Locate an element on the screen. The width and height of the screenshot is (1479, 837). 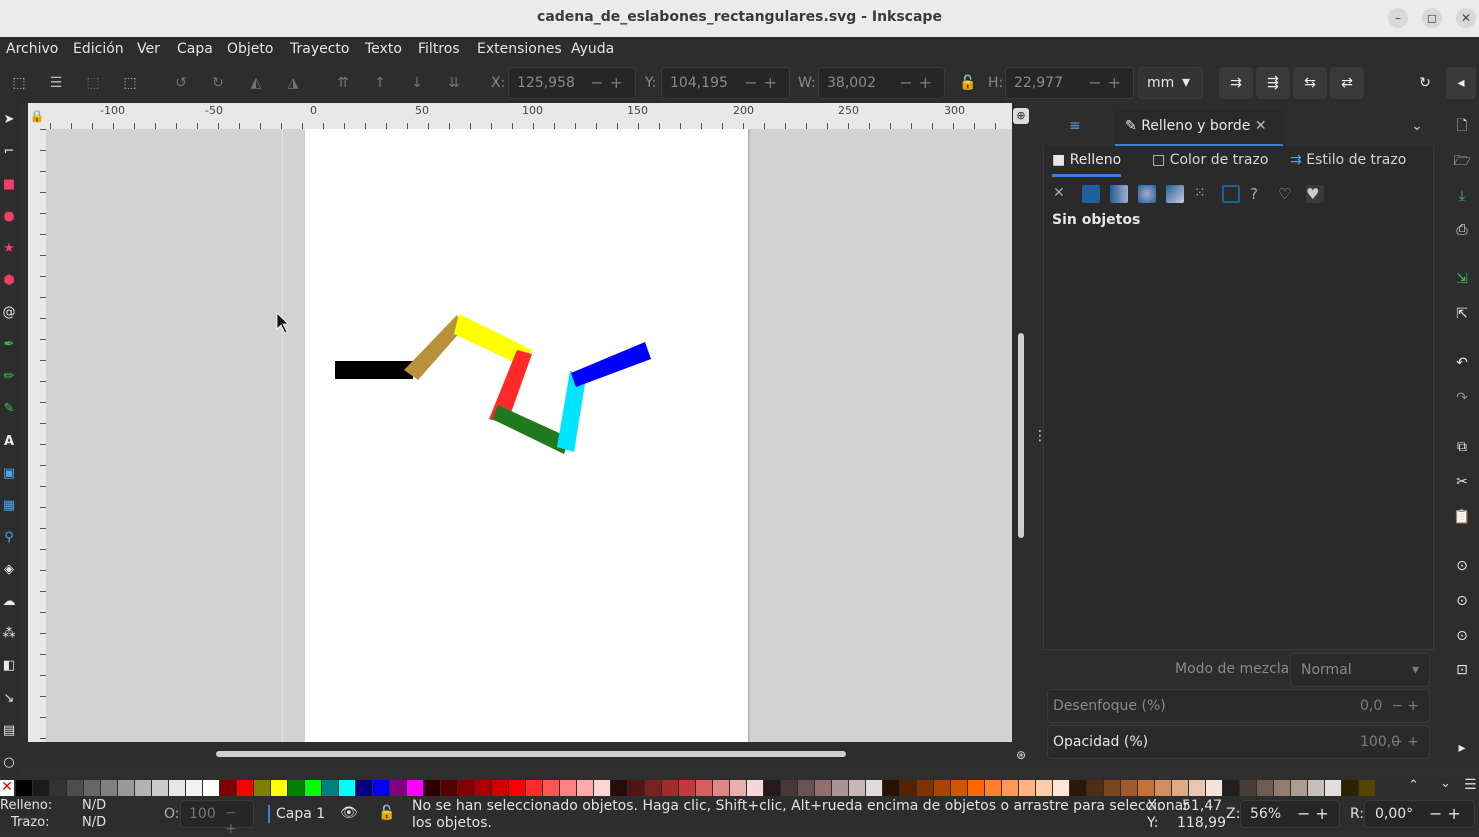
mesh-gradient-icon is located at coordinates (1175, 194).